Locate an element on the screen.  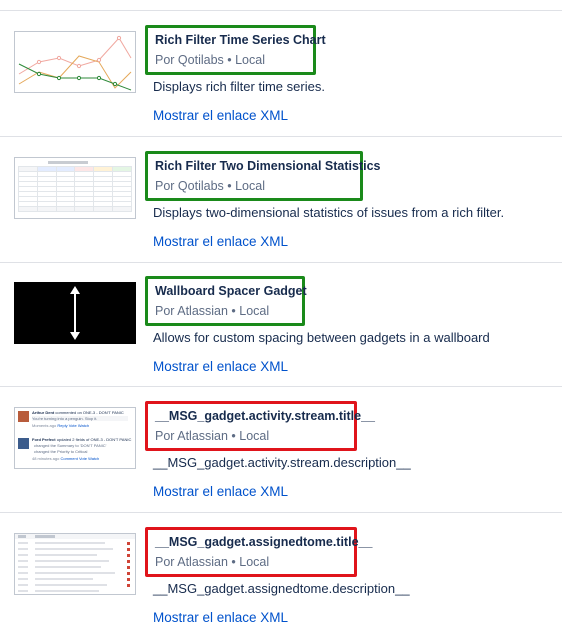
line-chart-image is located at coordinates (75, 63).